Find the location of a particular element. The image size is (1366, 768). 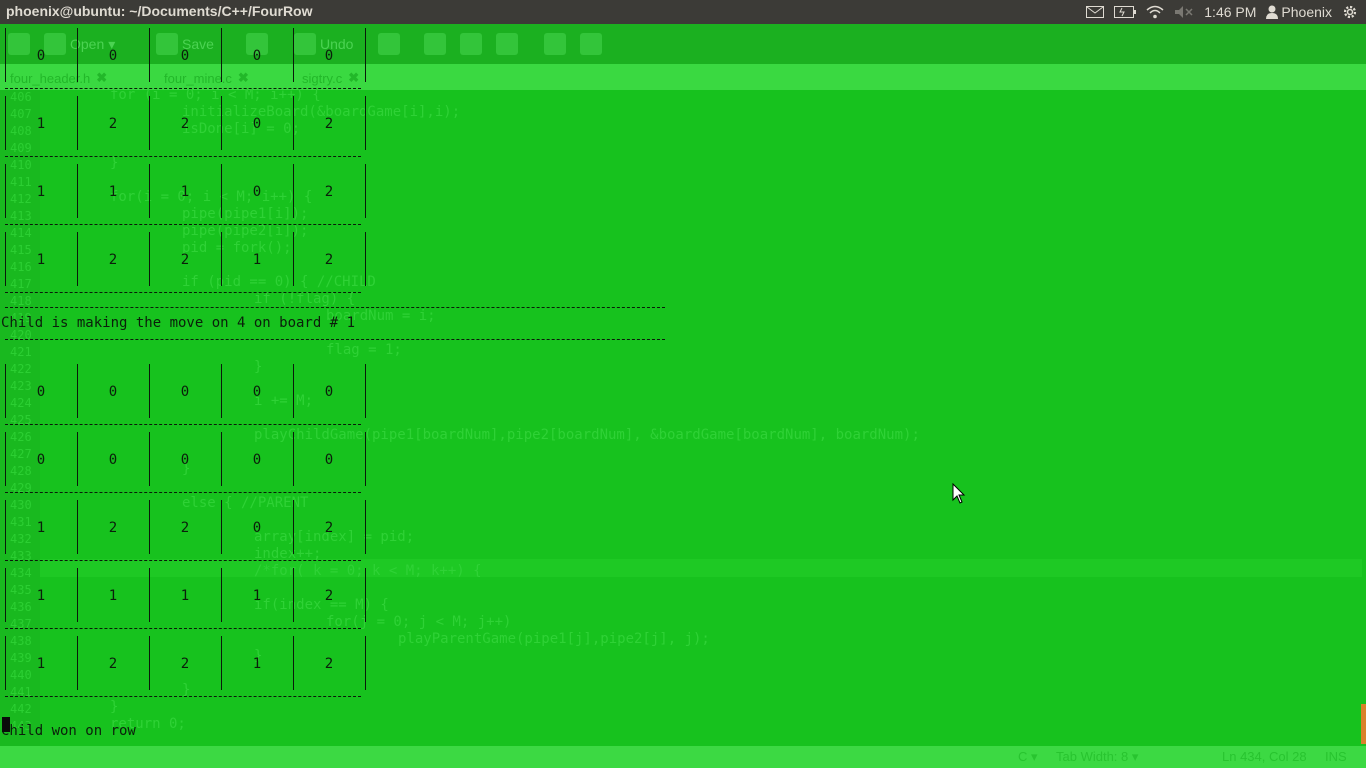

battery-icon is located at coordinates (1125, 12).